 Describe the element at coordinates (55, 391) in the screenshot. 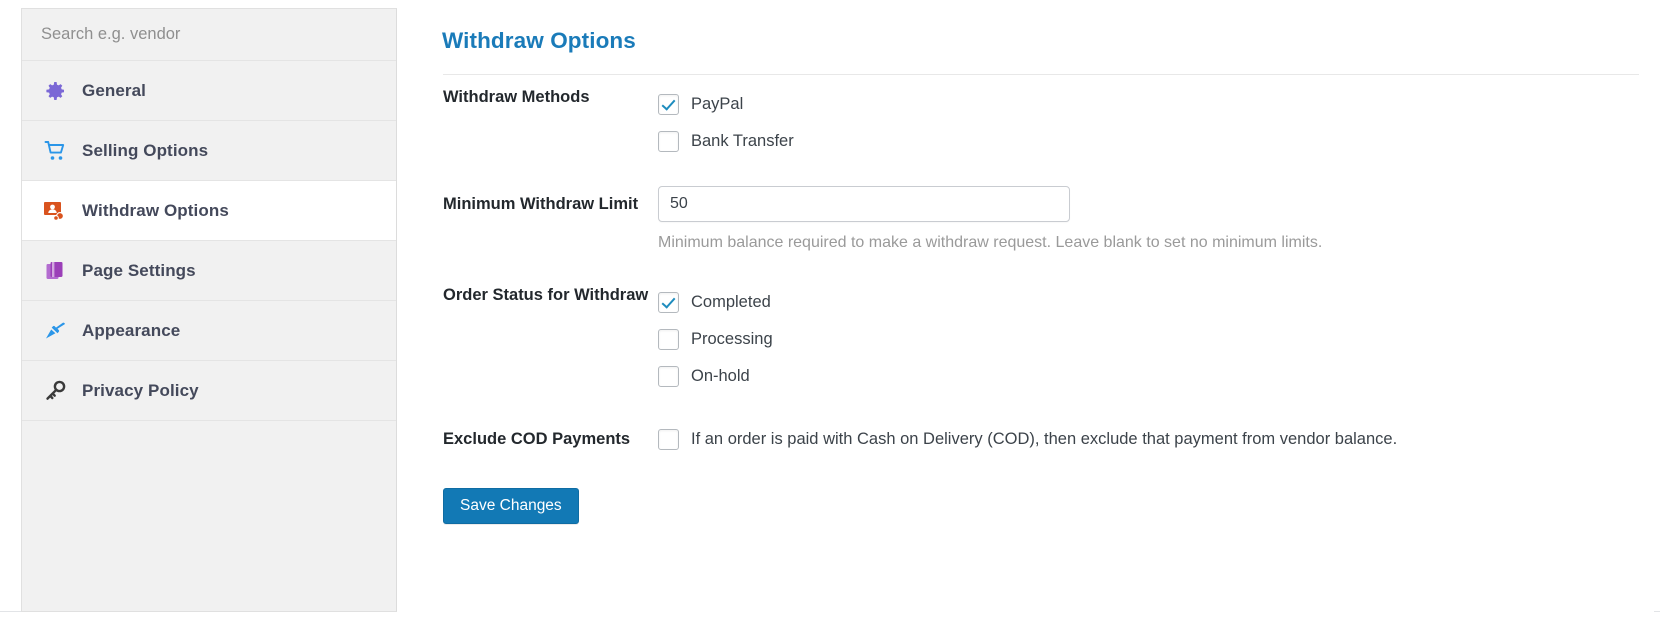

I see `key-icon` at that location.